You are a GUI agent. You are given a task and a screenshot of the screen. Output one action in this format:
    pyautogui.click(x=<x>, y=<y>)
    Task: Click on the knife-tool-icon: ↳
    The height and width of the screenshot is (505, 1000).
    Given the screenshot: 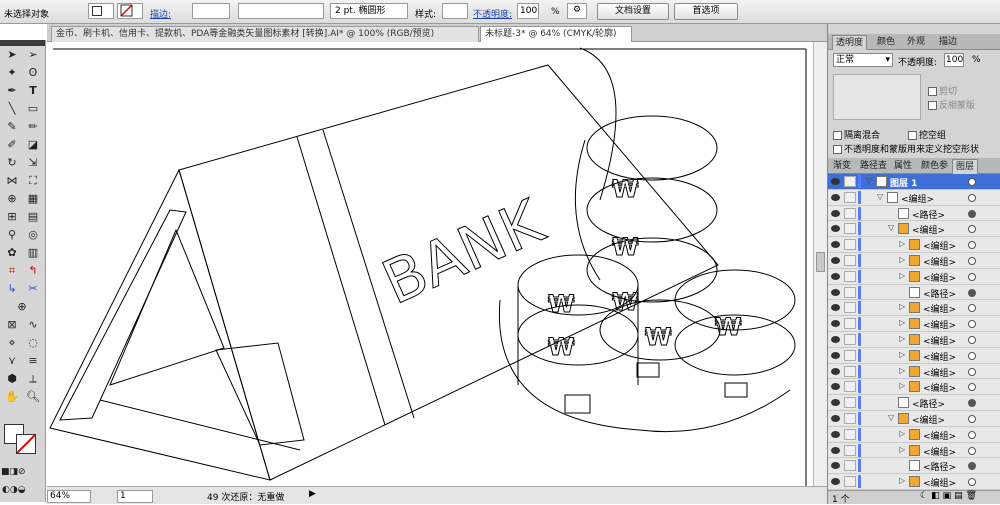 What is the action you would take?
    pyautogui.click(x=12, y=288)
    